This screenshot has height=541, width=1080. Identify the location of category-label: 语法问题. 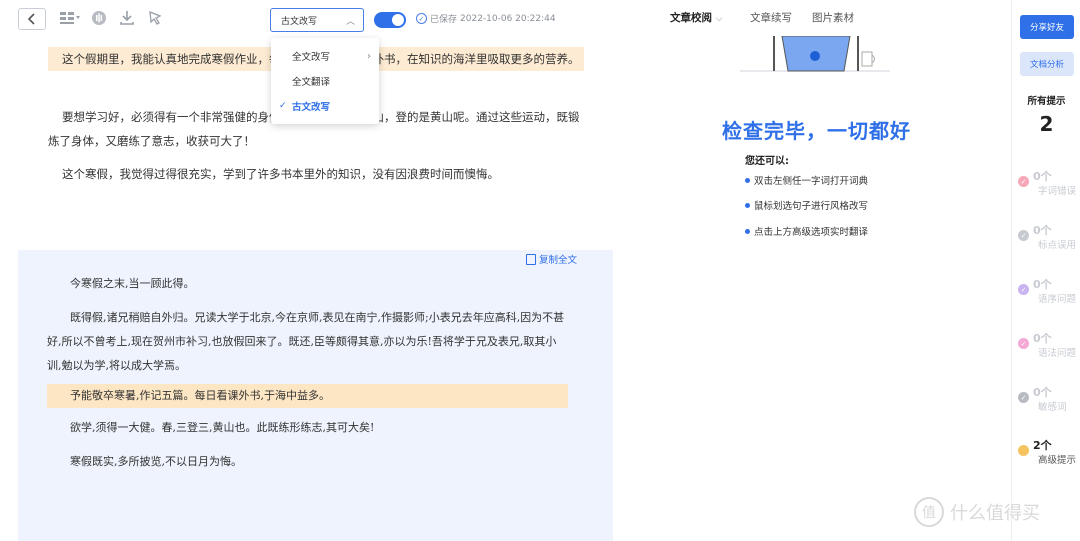
(1057, 353).